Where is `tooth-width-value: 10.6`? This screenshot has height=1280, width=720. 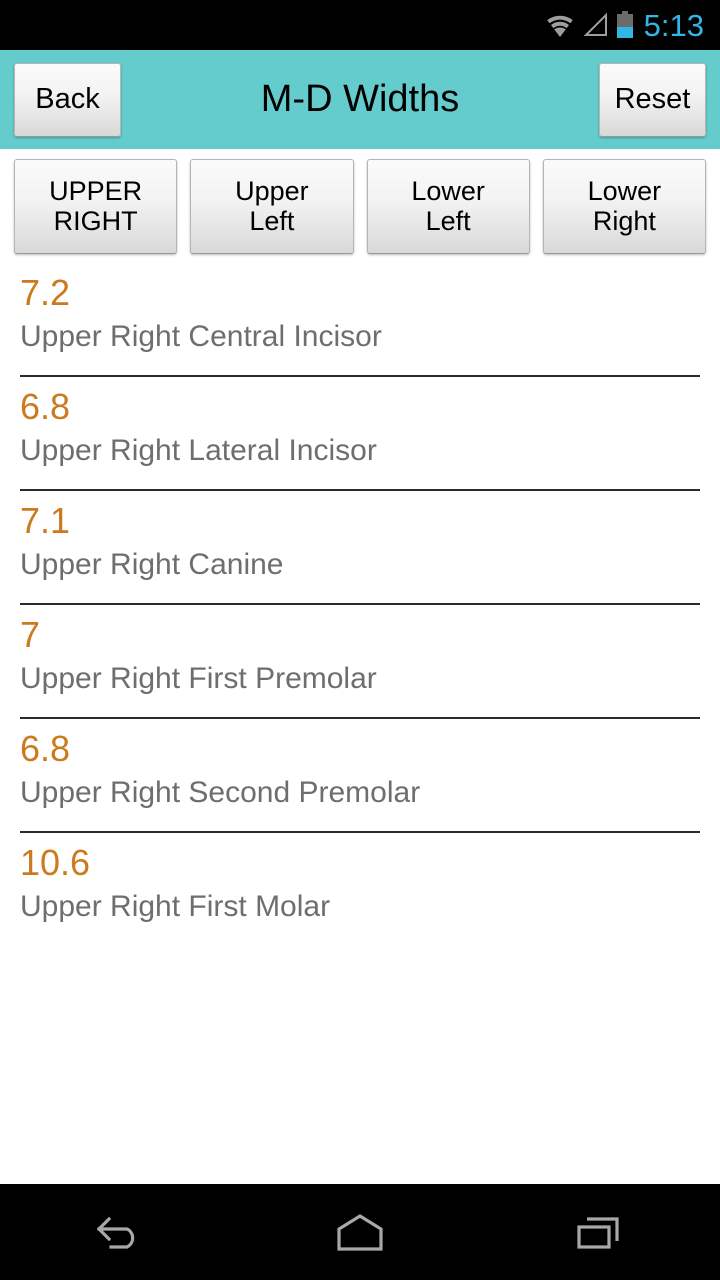
tooth-width-value: 10.6 is located at coordinates (55, 862).